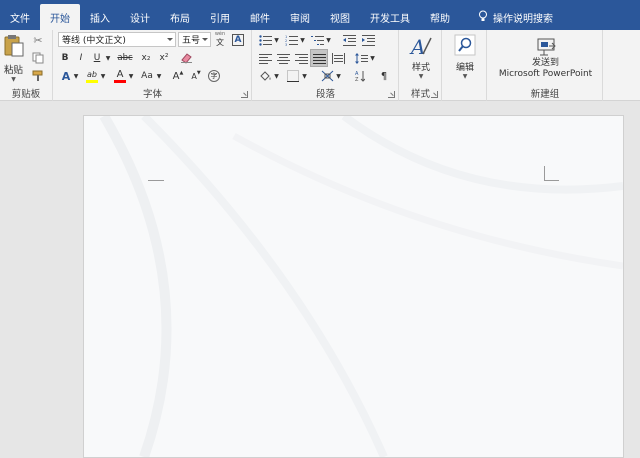 The image size is (640, 458). I want to click on show-hide-marks-button: ¶, so click(384, 76).